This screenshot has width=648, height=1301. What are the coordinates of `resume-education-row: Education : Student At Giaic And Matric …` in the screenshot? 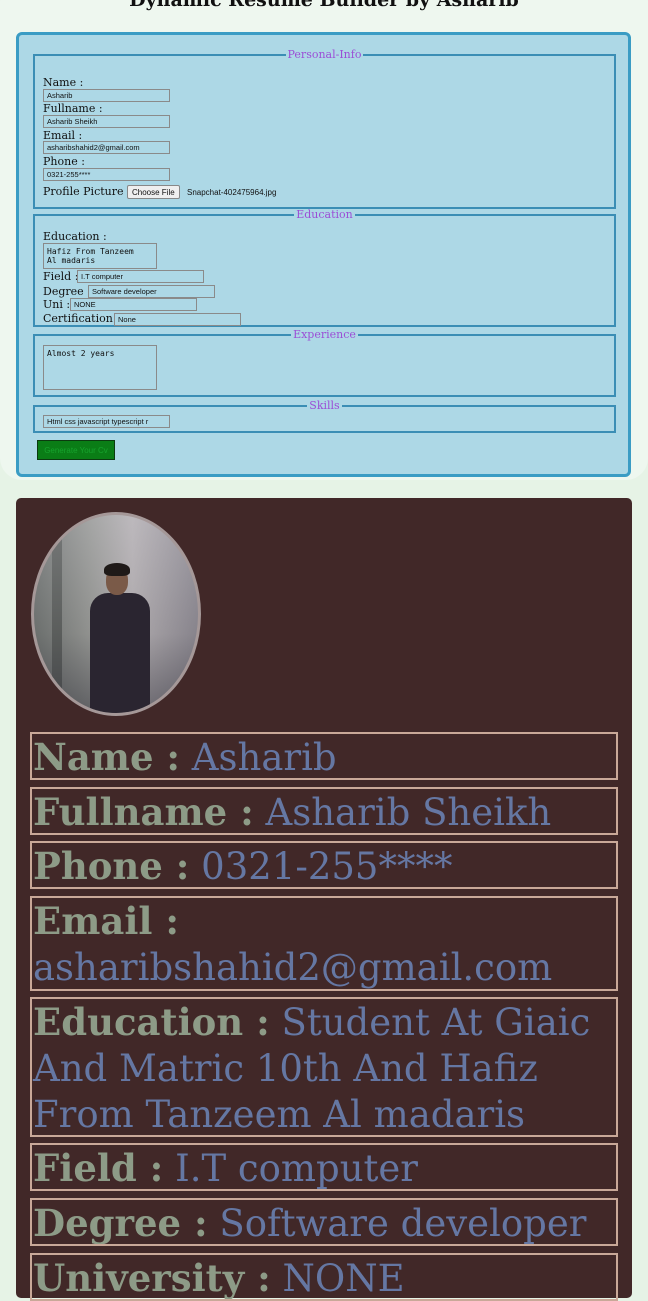 It's located at (324, 1067).